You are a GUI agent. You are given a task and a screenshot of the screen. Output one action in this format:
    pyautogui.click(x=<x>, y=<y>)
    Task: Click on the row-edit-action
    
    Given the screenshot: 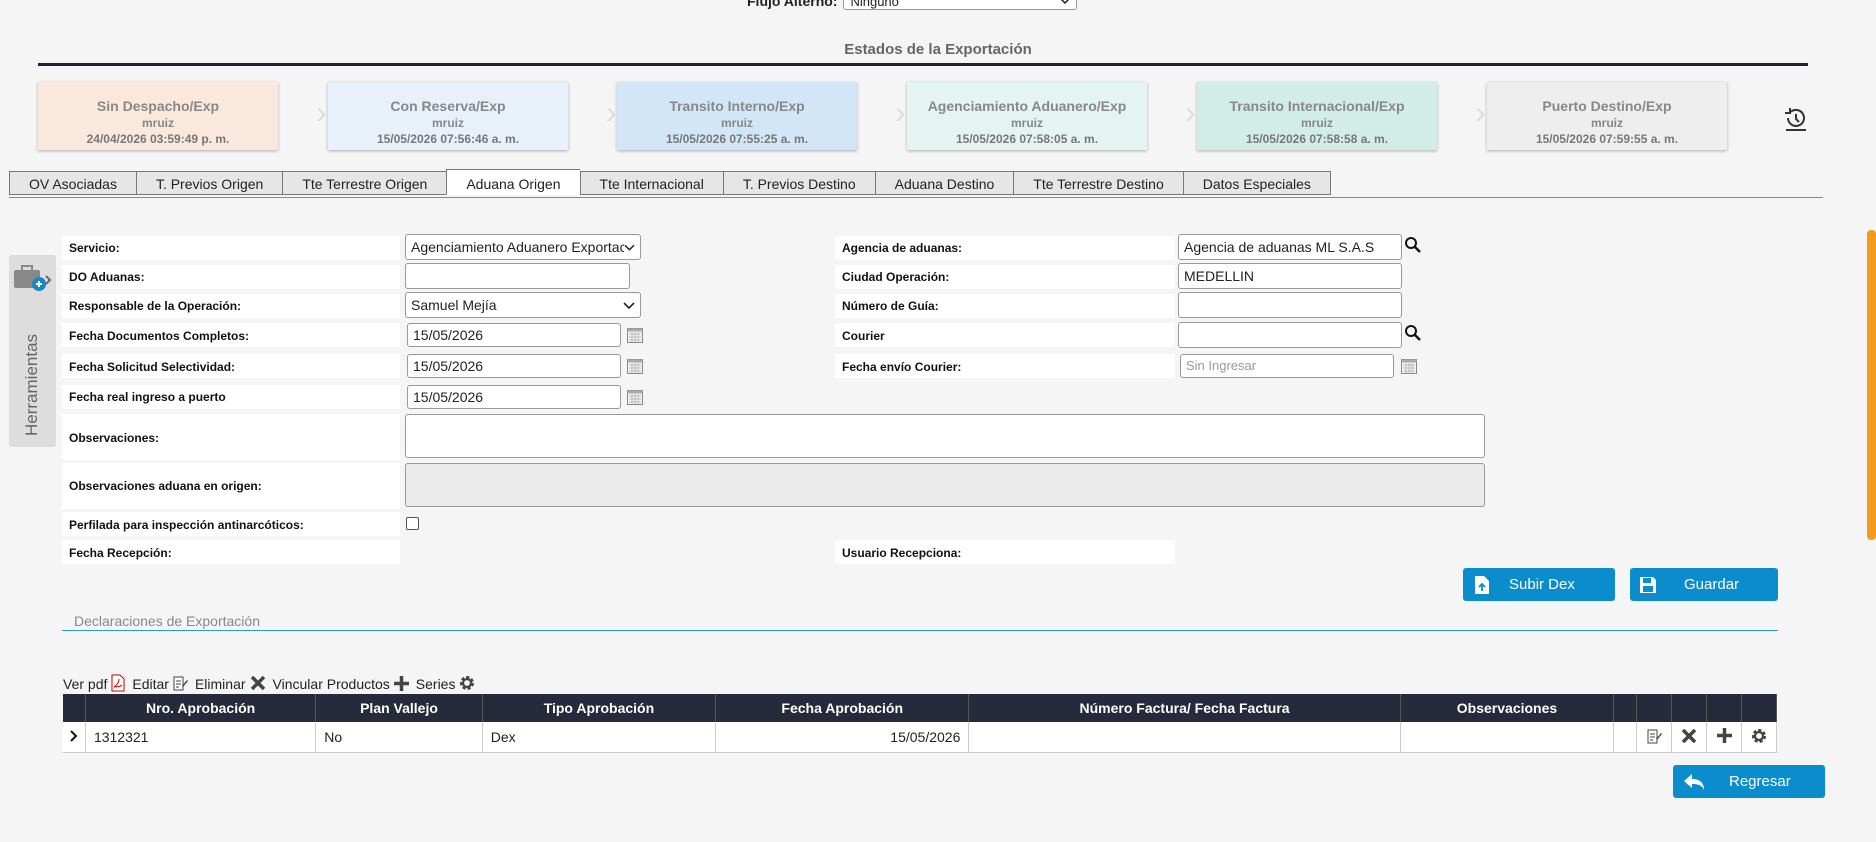 What is the action you would take?
    pyautogui.click(x=1654, y=737)
    